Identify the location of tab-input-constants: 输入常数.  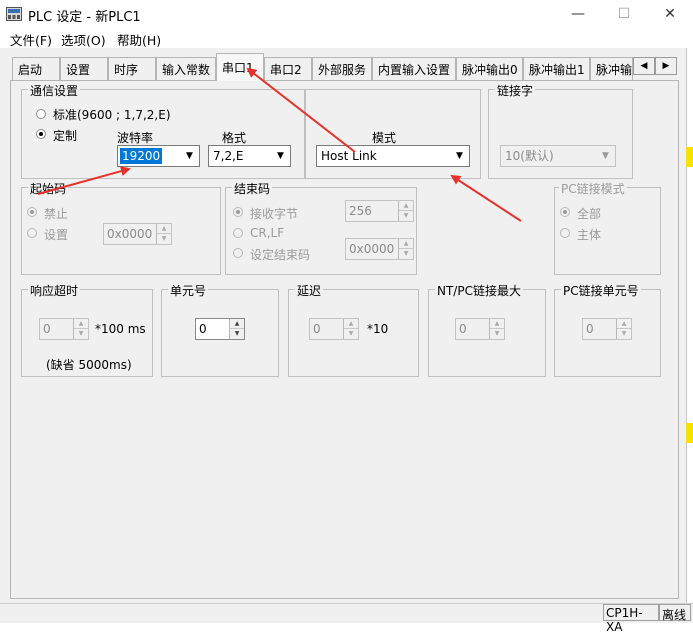
(186, 68).